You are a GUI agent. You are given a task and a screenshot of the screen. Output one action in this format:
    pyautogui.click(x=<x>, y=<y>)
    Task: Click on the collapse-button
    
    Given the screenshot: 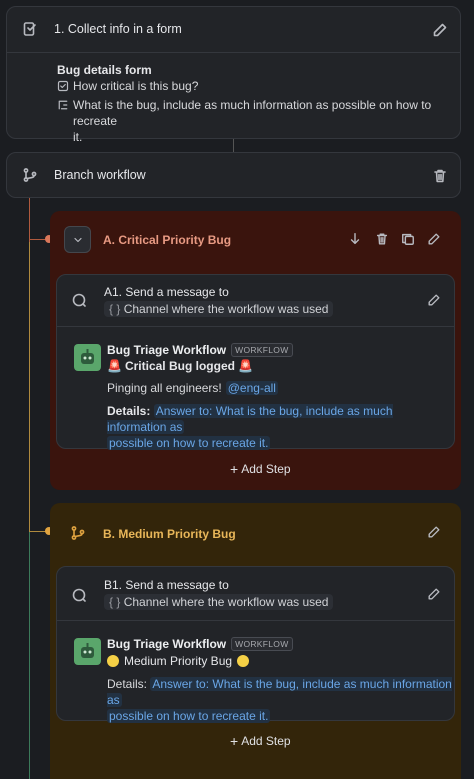 What is the action you would take?
    pyautogui.click(x=77, y=239)
    